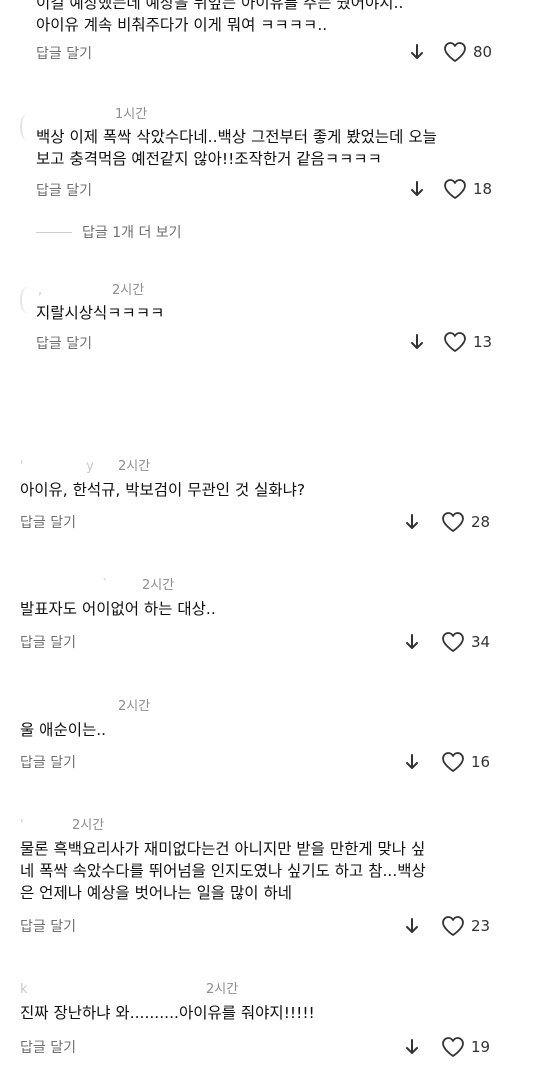 This screenshot has height=1068, width=534. Describe the element at coordinates (163, 490) in the screenshot. I see `comment-text: 아이유, 한석규, 박보검이 무관인 것 실화냐?` at that location.